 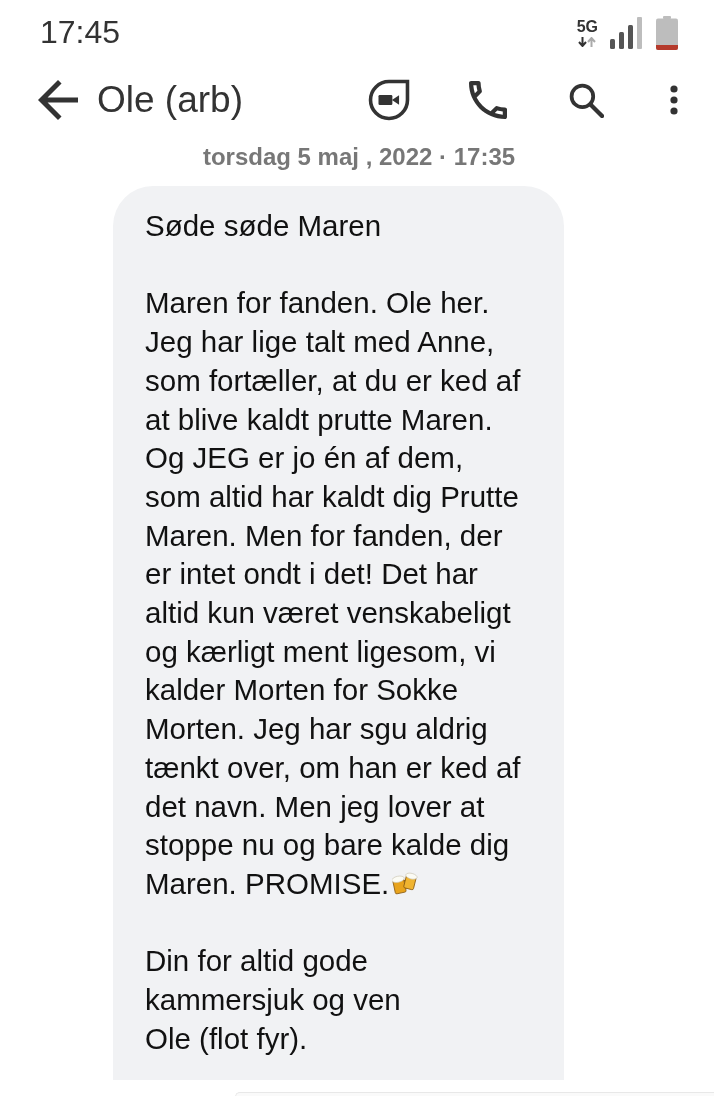 I want to click on video-camera-icon, so click(x=389, y=100).